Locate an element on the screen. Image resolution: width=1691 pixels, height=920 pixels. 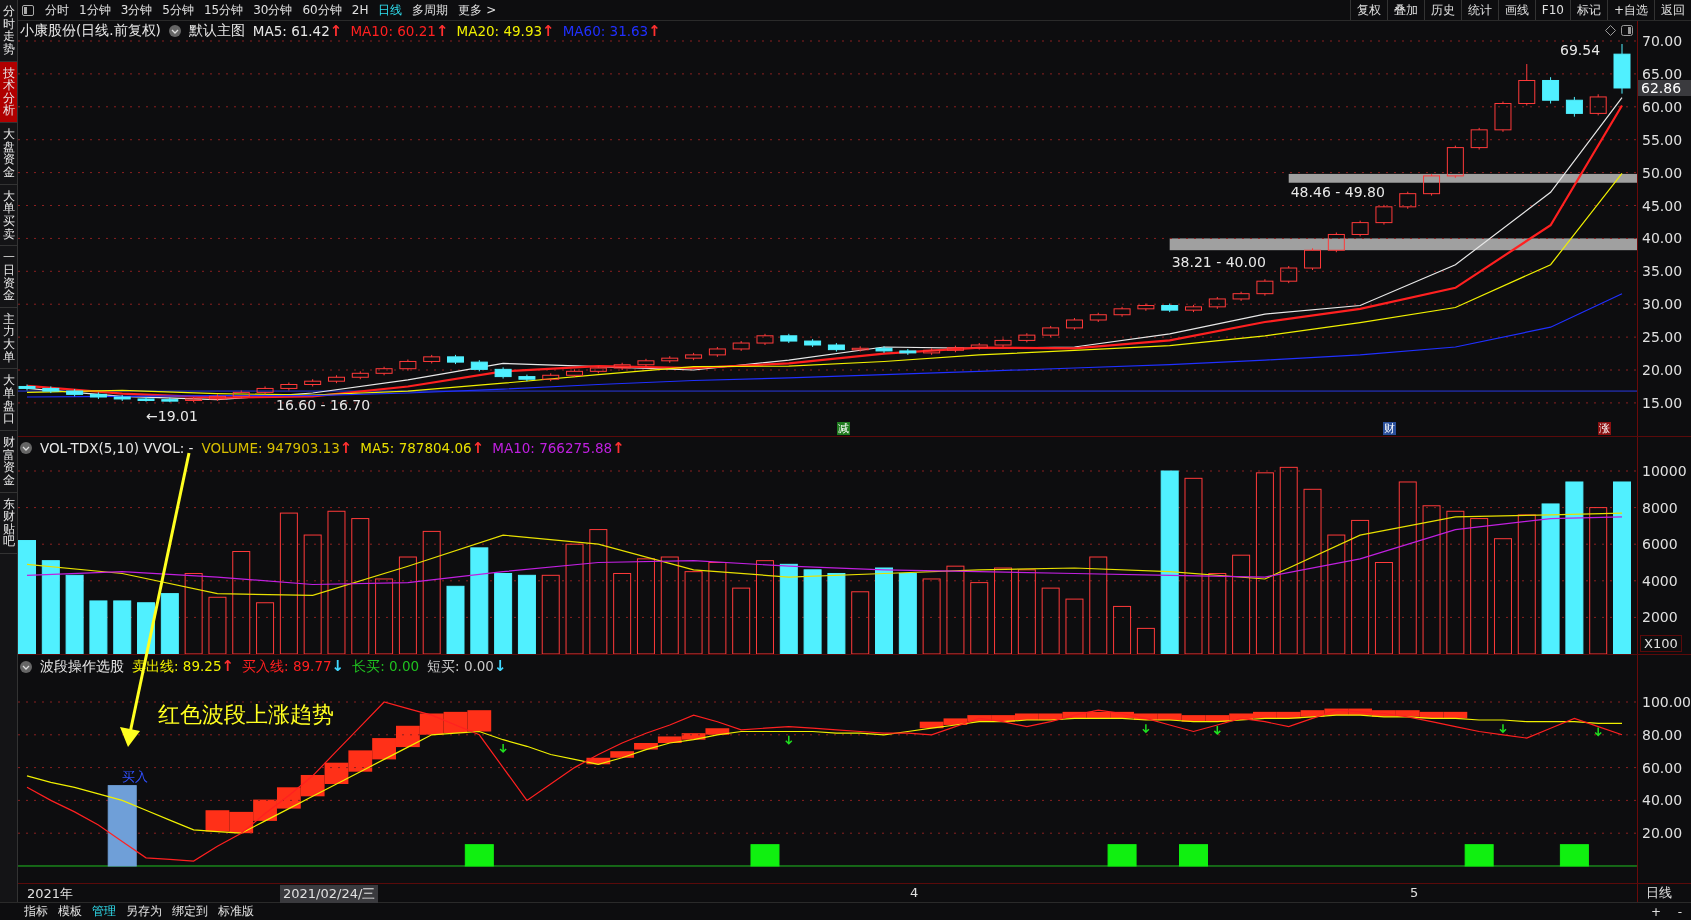
bottom-tab: 管理 is located at coordinates (104, 911).